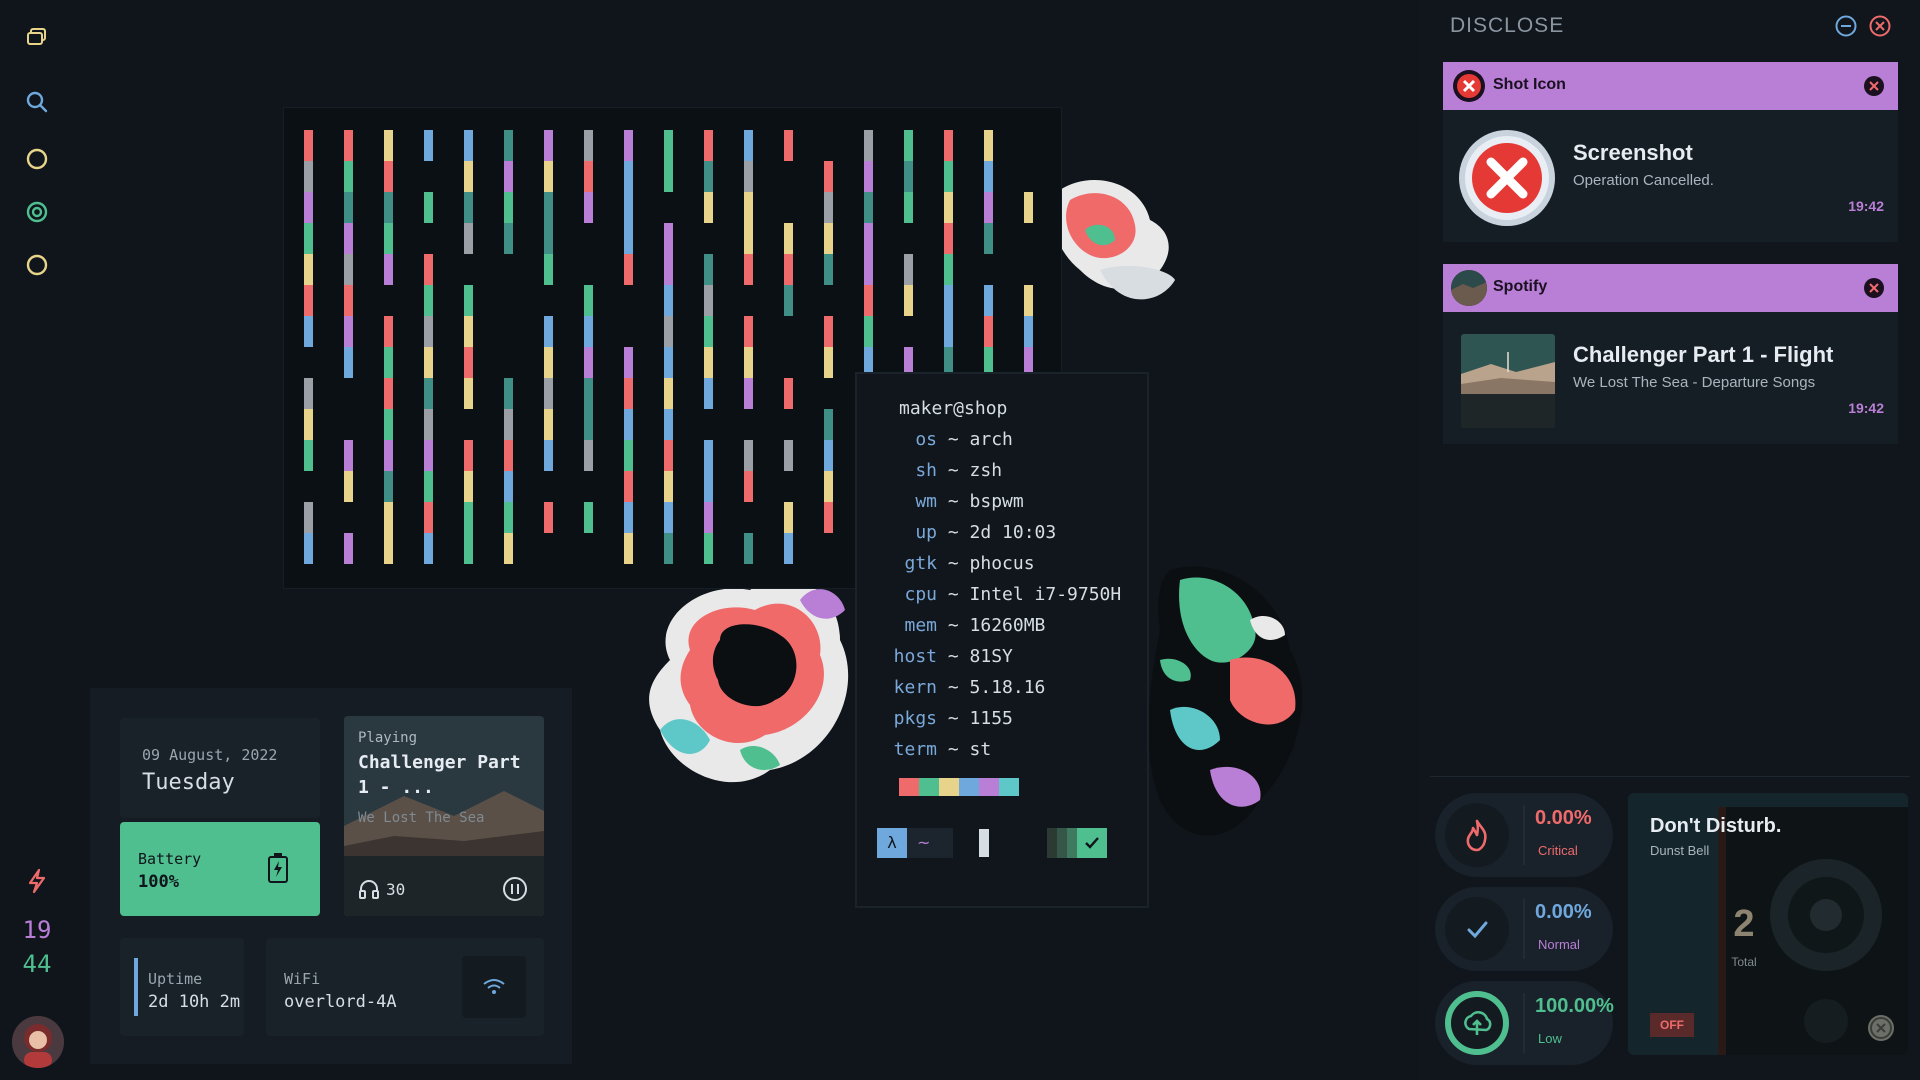 This screenshot has height=1080, width=1920. I want to click on wifi-icon, so click(494, 986).